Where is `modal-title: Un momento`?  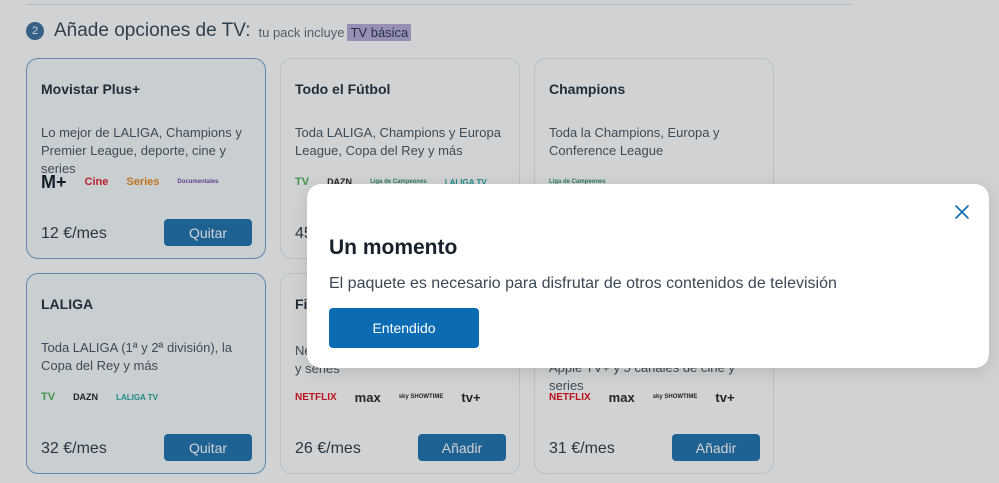
modal-title: Un momento is located at coordinates (393, 247).